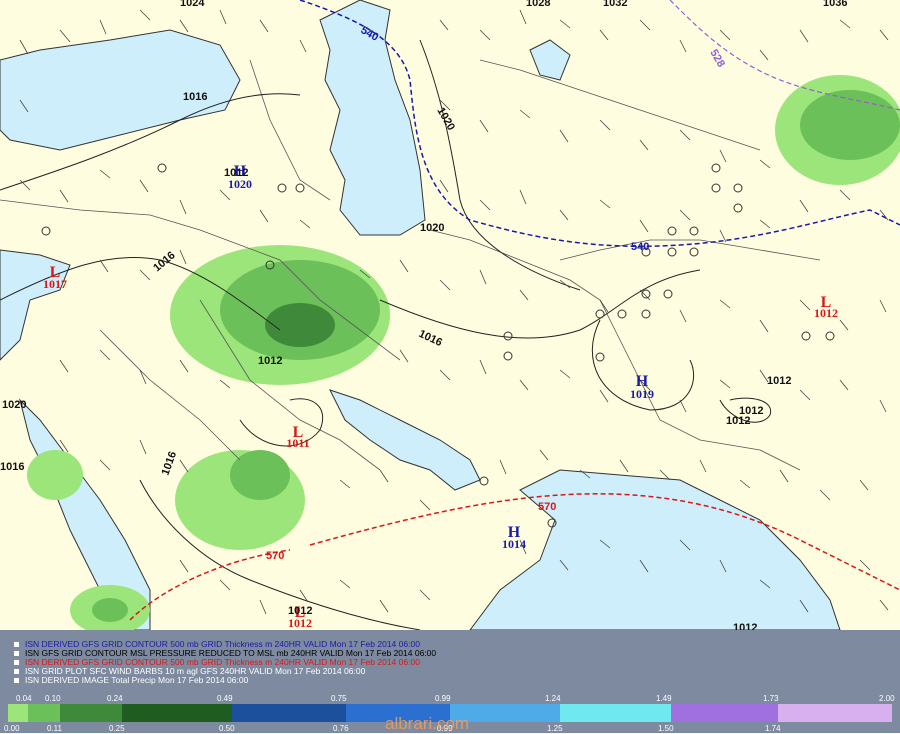 Image resolution: width=900 pixels, height=734 pixels. What do you see at coordinates (514, 544) in the screenshot?
I see `pressure-center-value: 1014` at bounding box center [514, 544].